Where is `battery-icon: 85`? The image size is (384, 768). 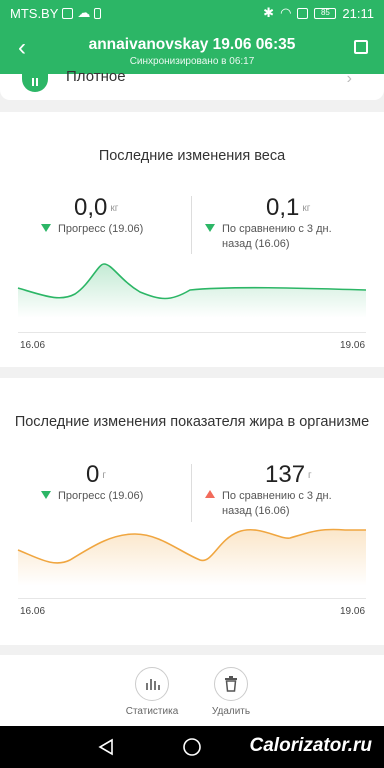 battery-icon: 85 is located at coordinates (325, 13).